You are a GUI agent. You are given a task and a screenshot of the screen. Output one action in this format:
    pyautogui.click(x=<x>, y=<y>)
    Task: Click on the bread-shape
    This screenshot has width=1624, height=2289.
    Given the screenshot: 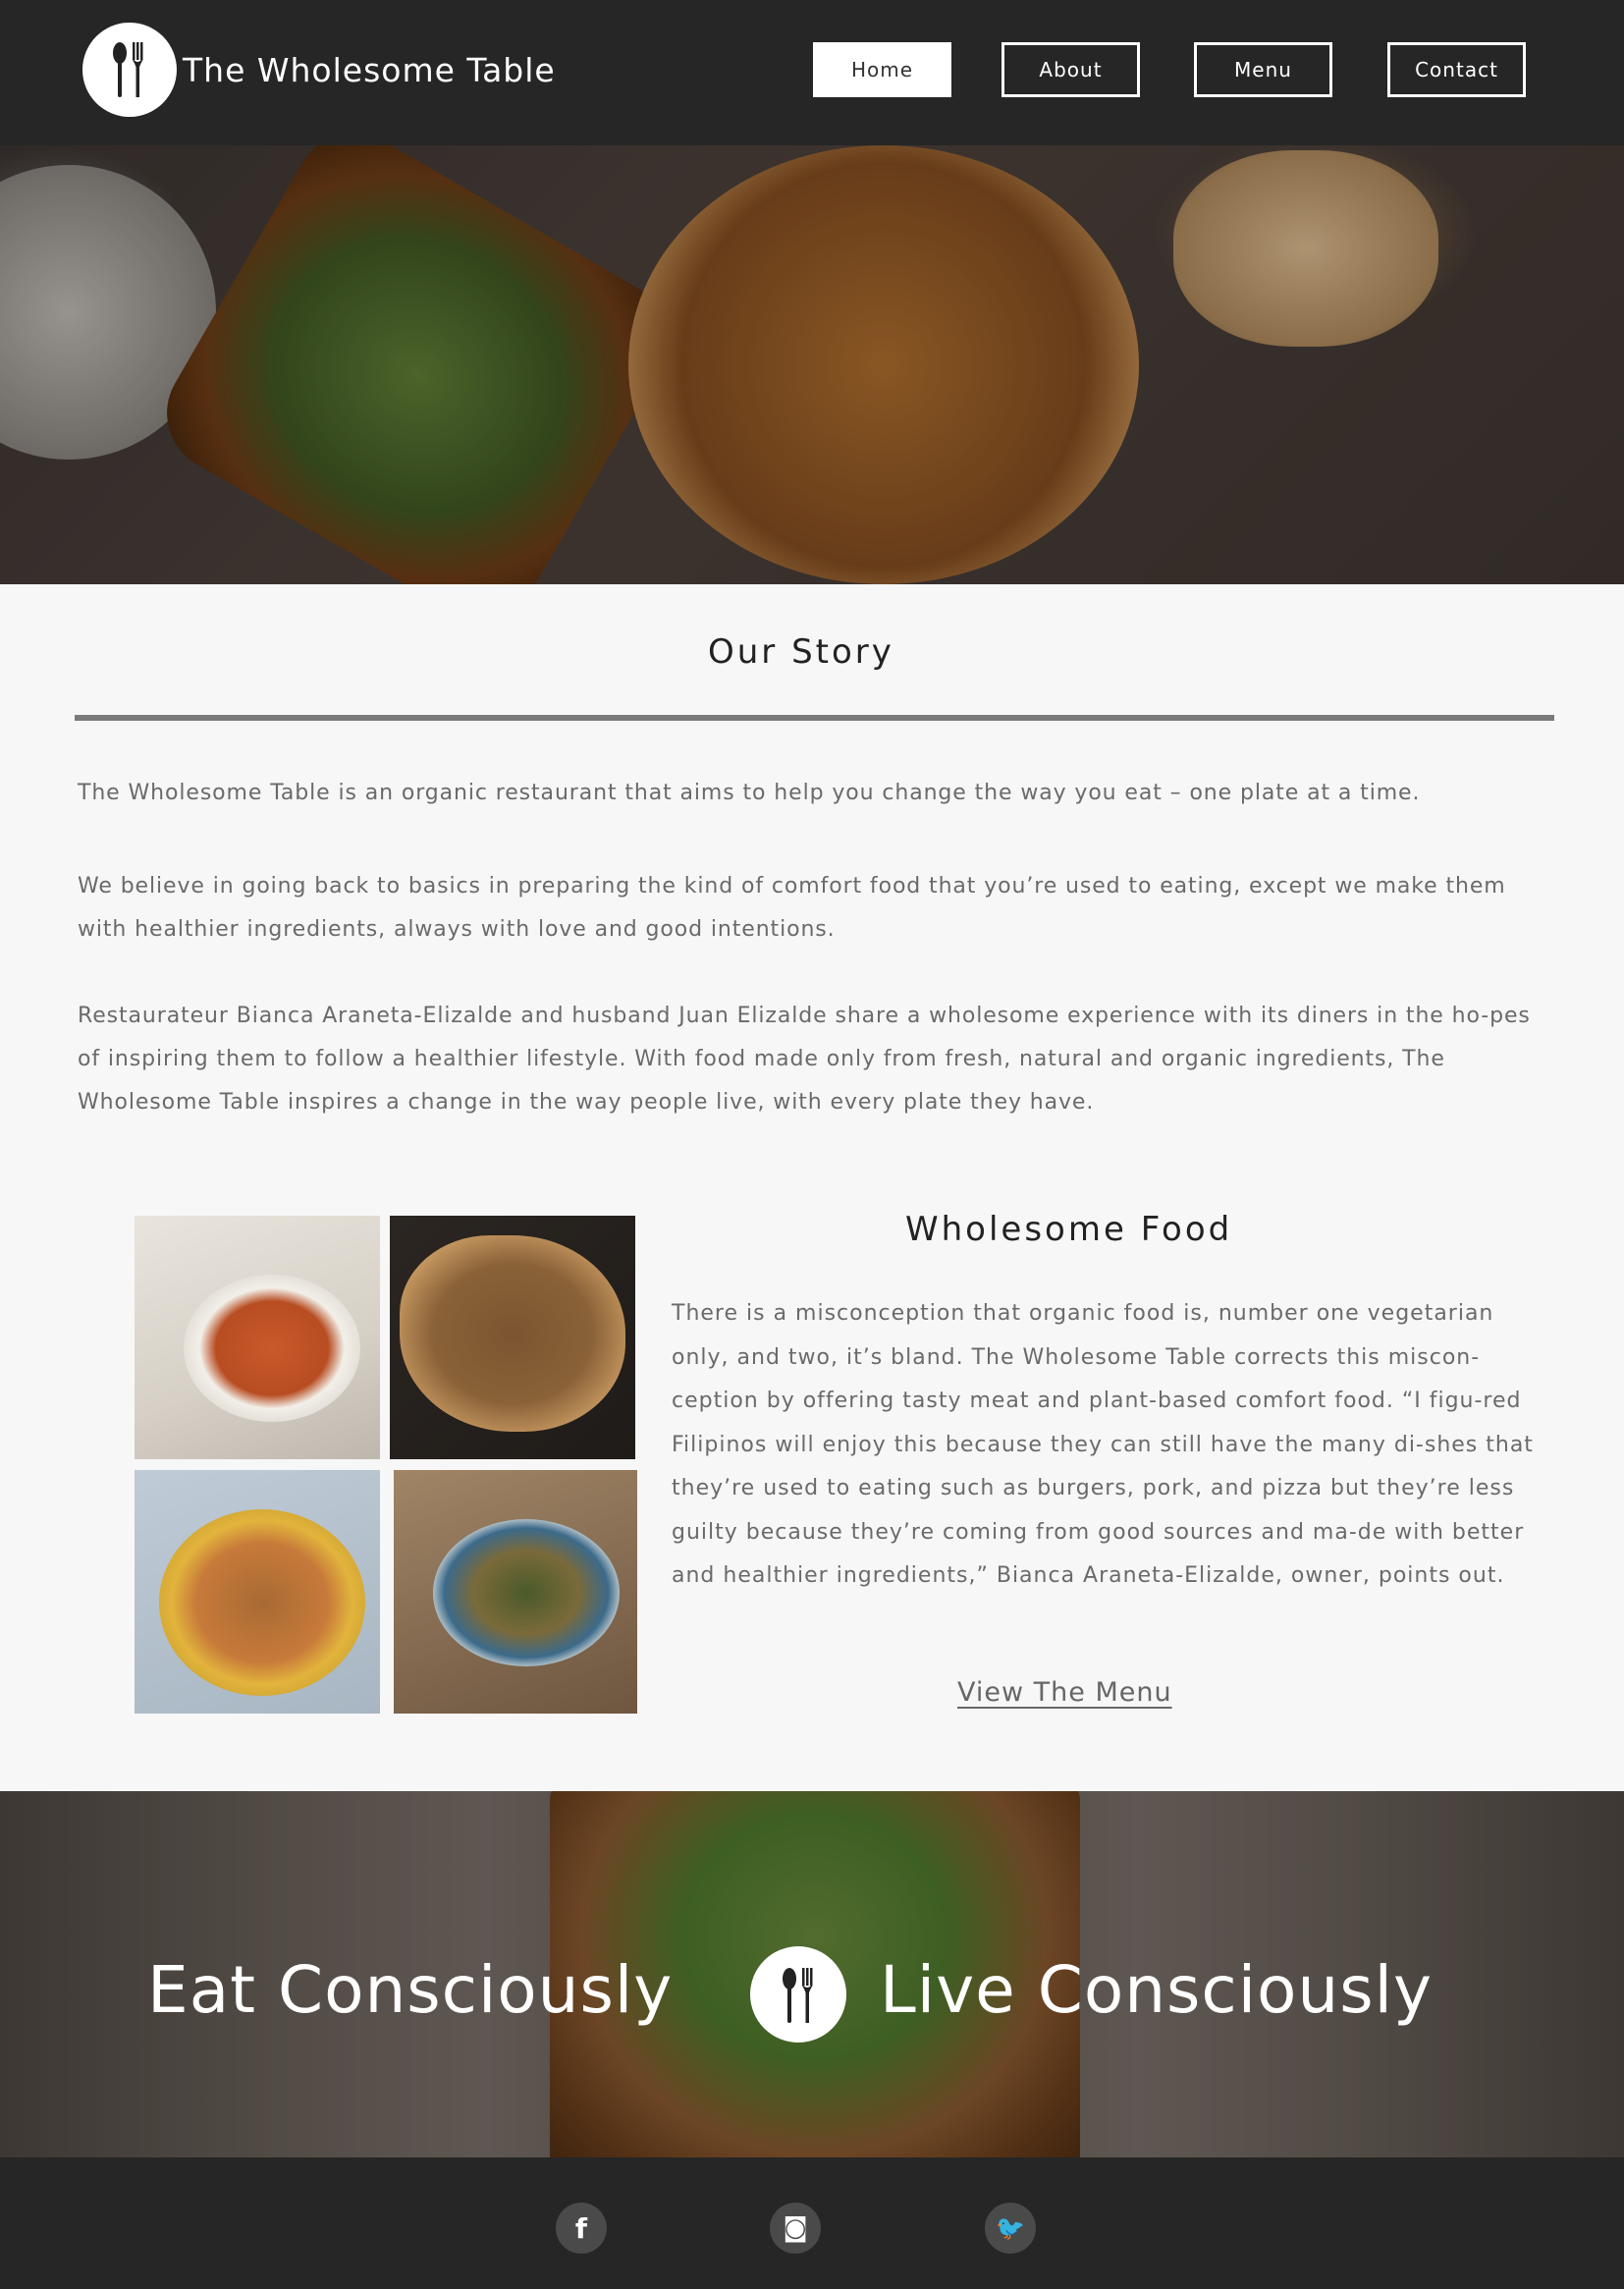 What is the action you would take?
    pyautogui.click(x=1305, y=248)
    